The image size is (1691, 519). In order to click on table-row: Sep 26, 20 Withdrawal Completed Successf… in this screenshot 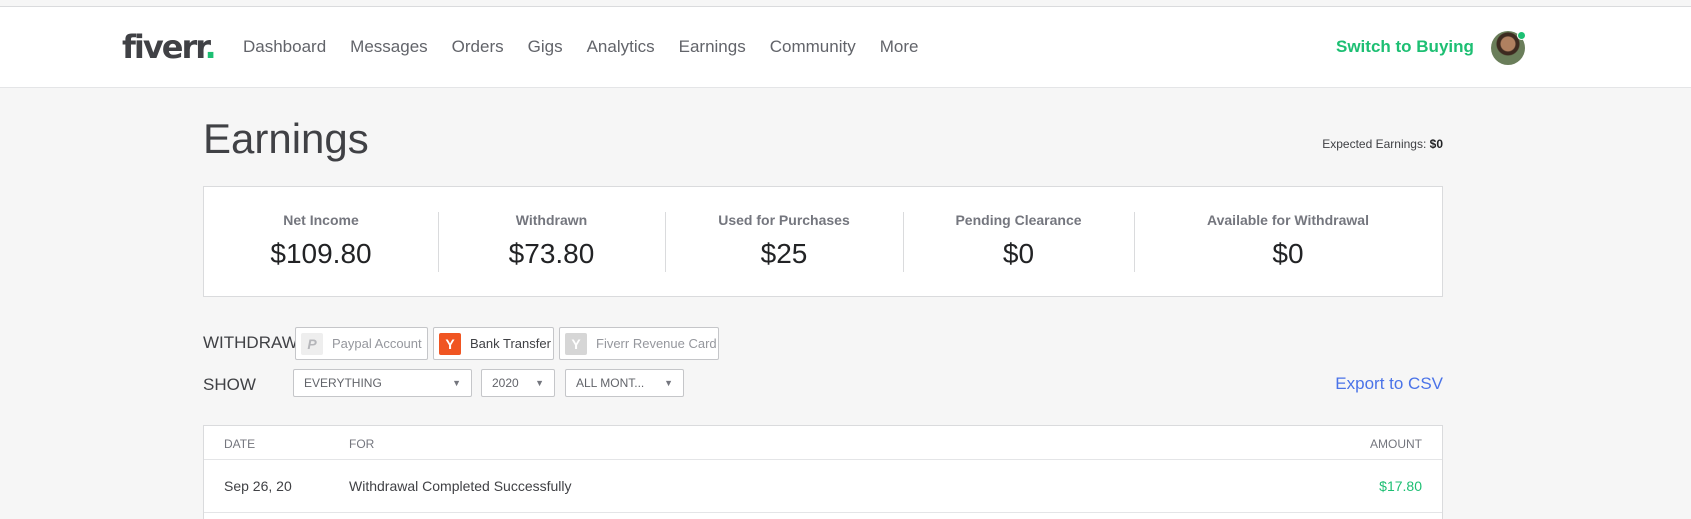, I will do `click(823, 487)`.